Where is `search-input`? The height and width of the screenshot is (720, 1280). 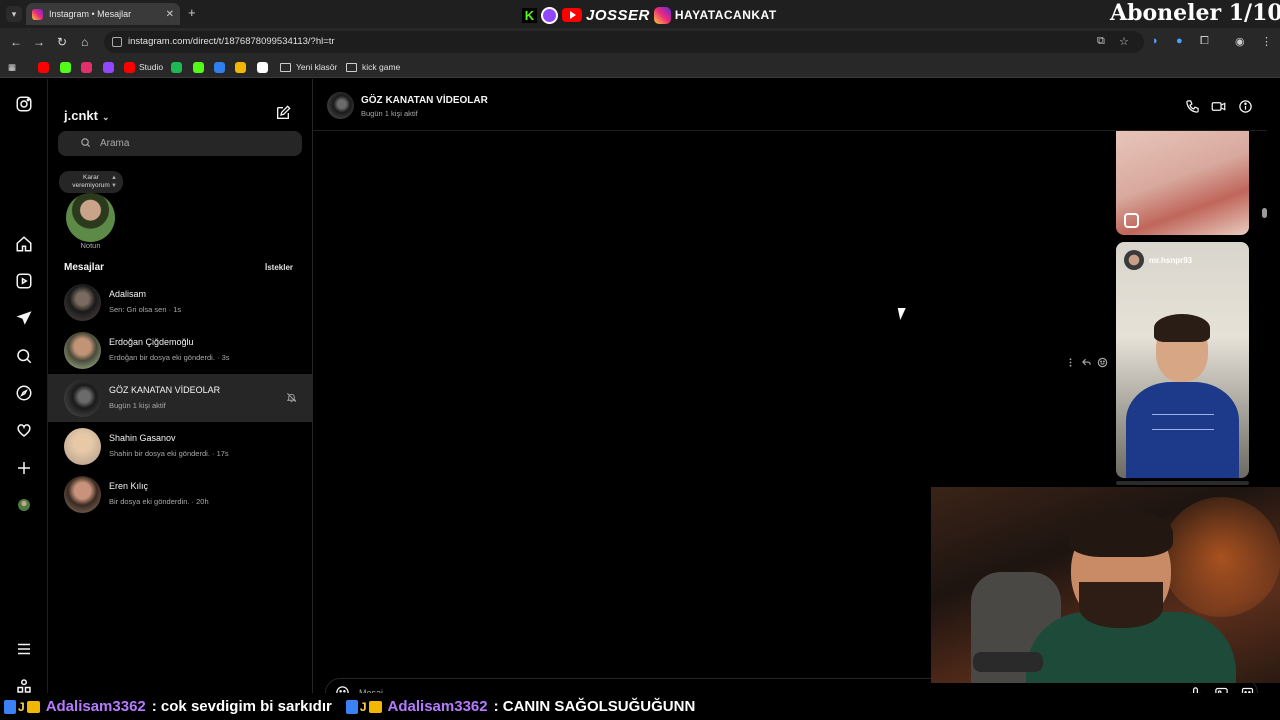 search-input is located at coordinates (195, 143).